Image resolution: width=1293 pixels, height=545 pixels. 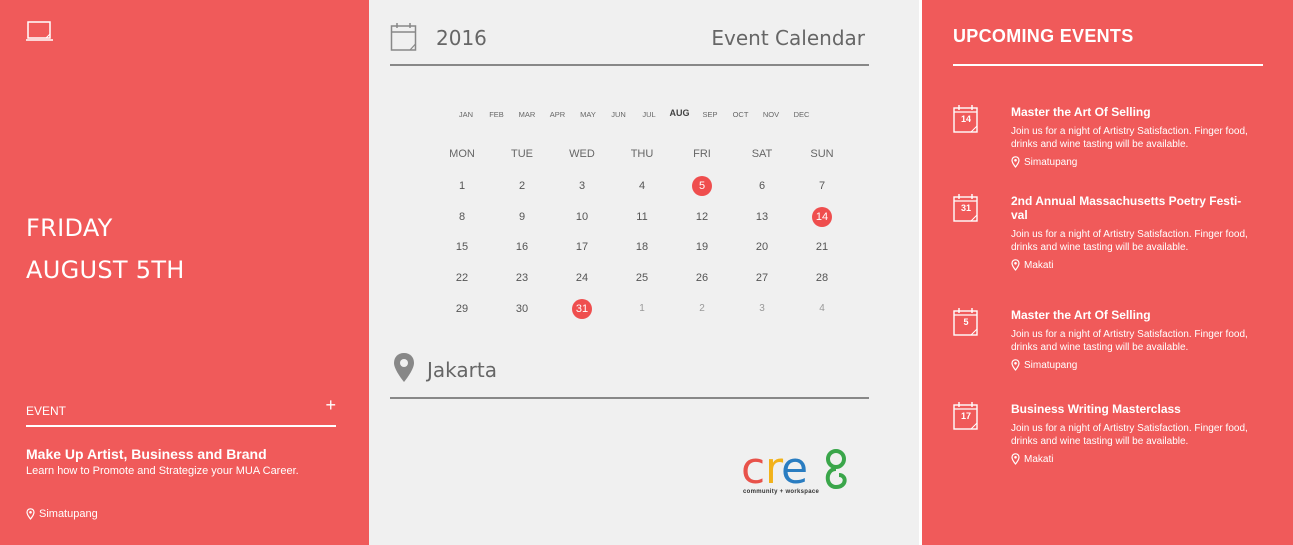 I want to click on weekday-tue: TUE, so click(x=522, y=154).